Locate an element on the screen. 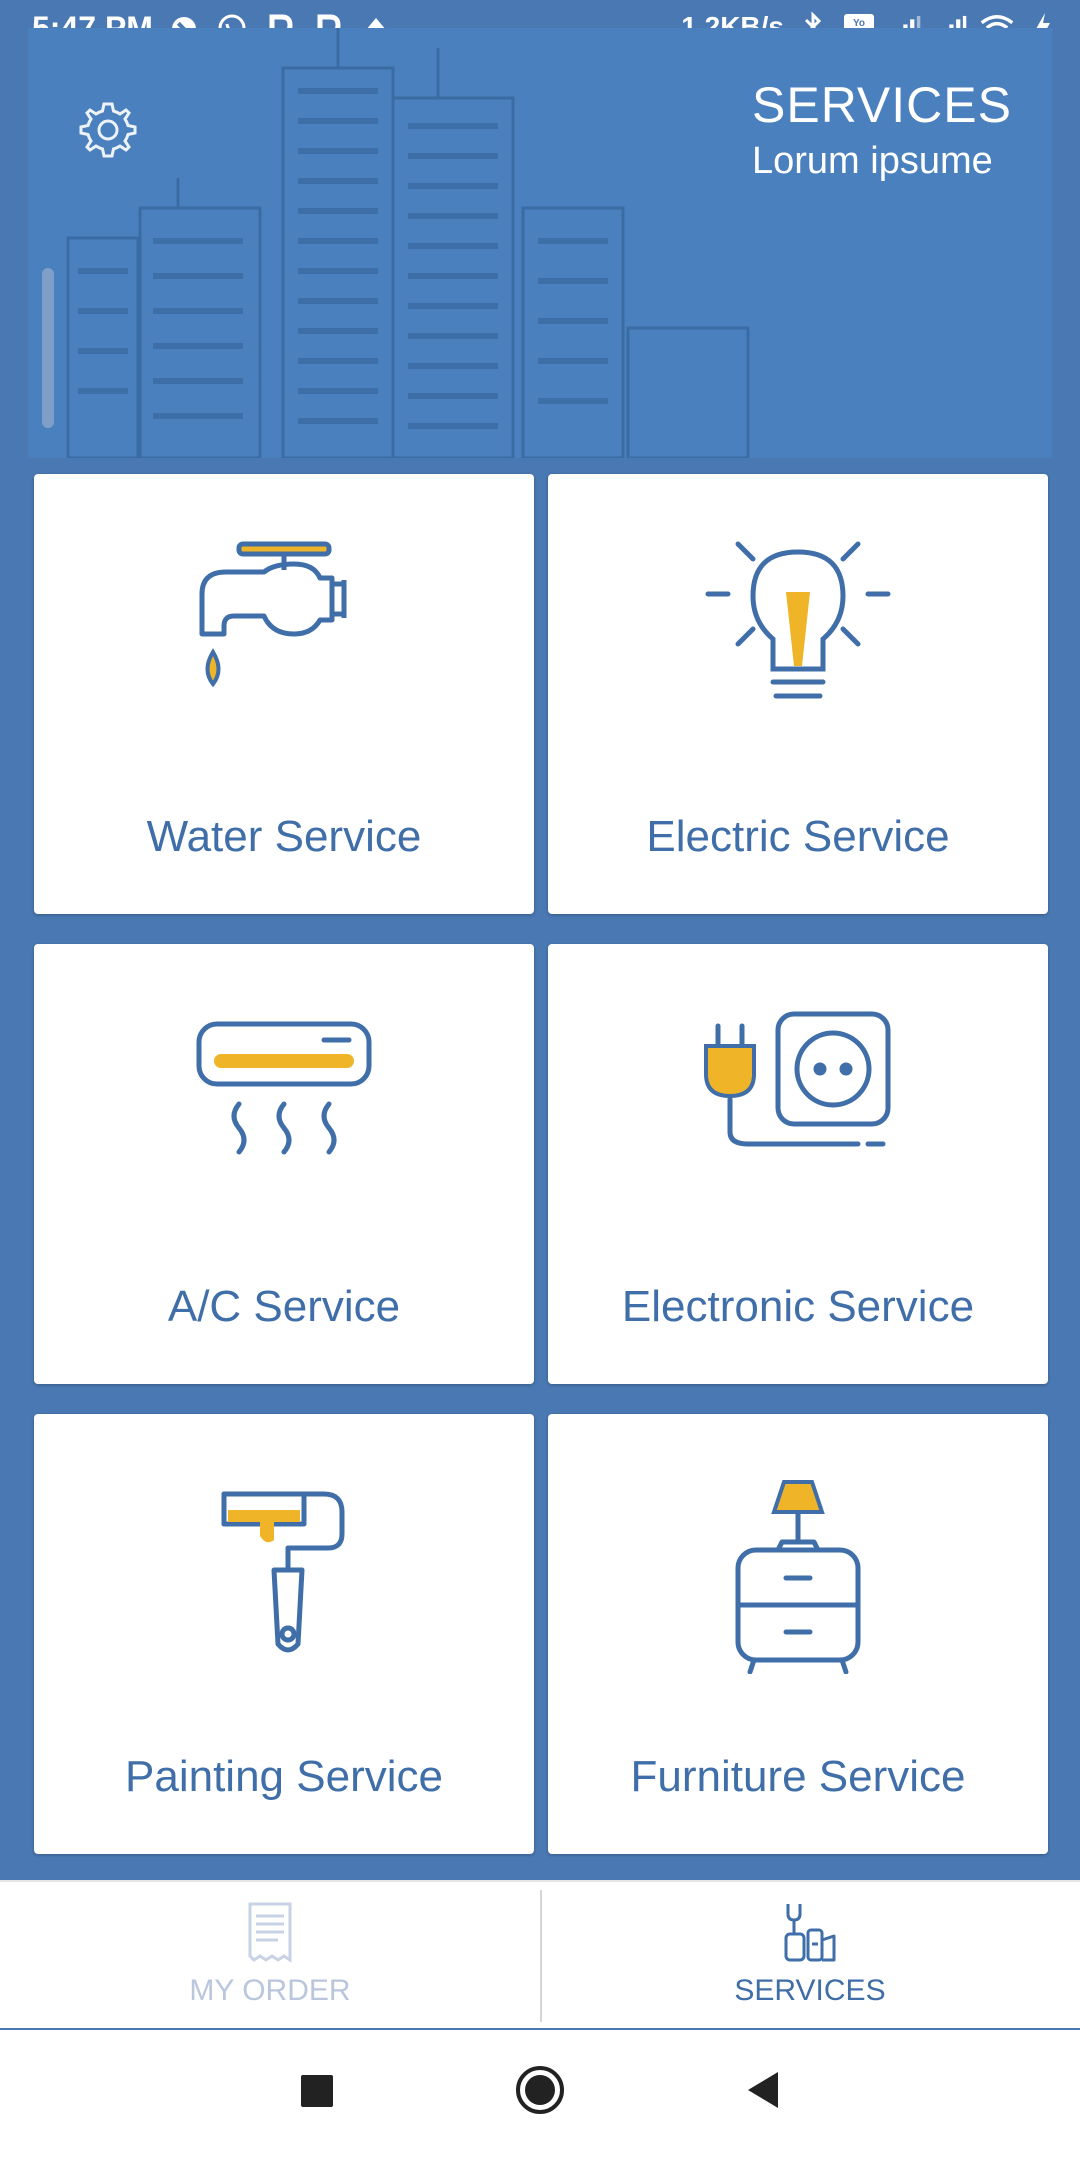  system-navigation-bar is located at coordinates (540, 2095).